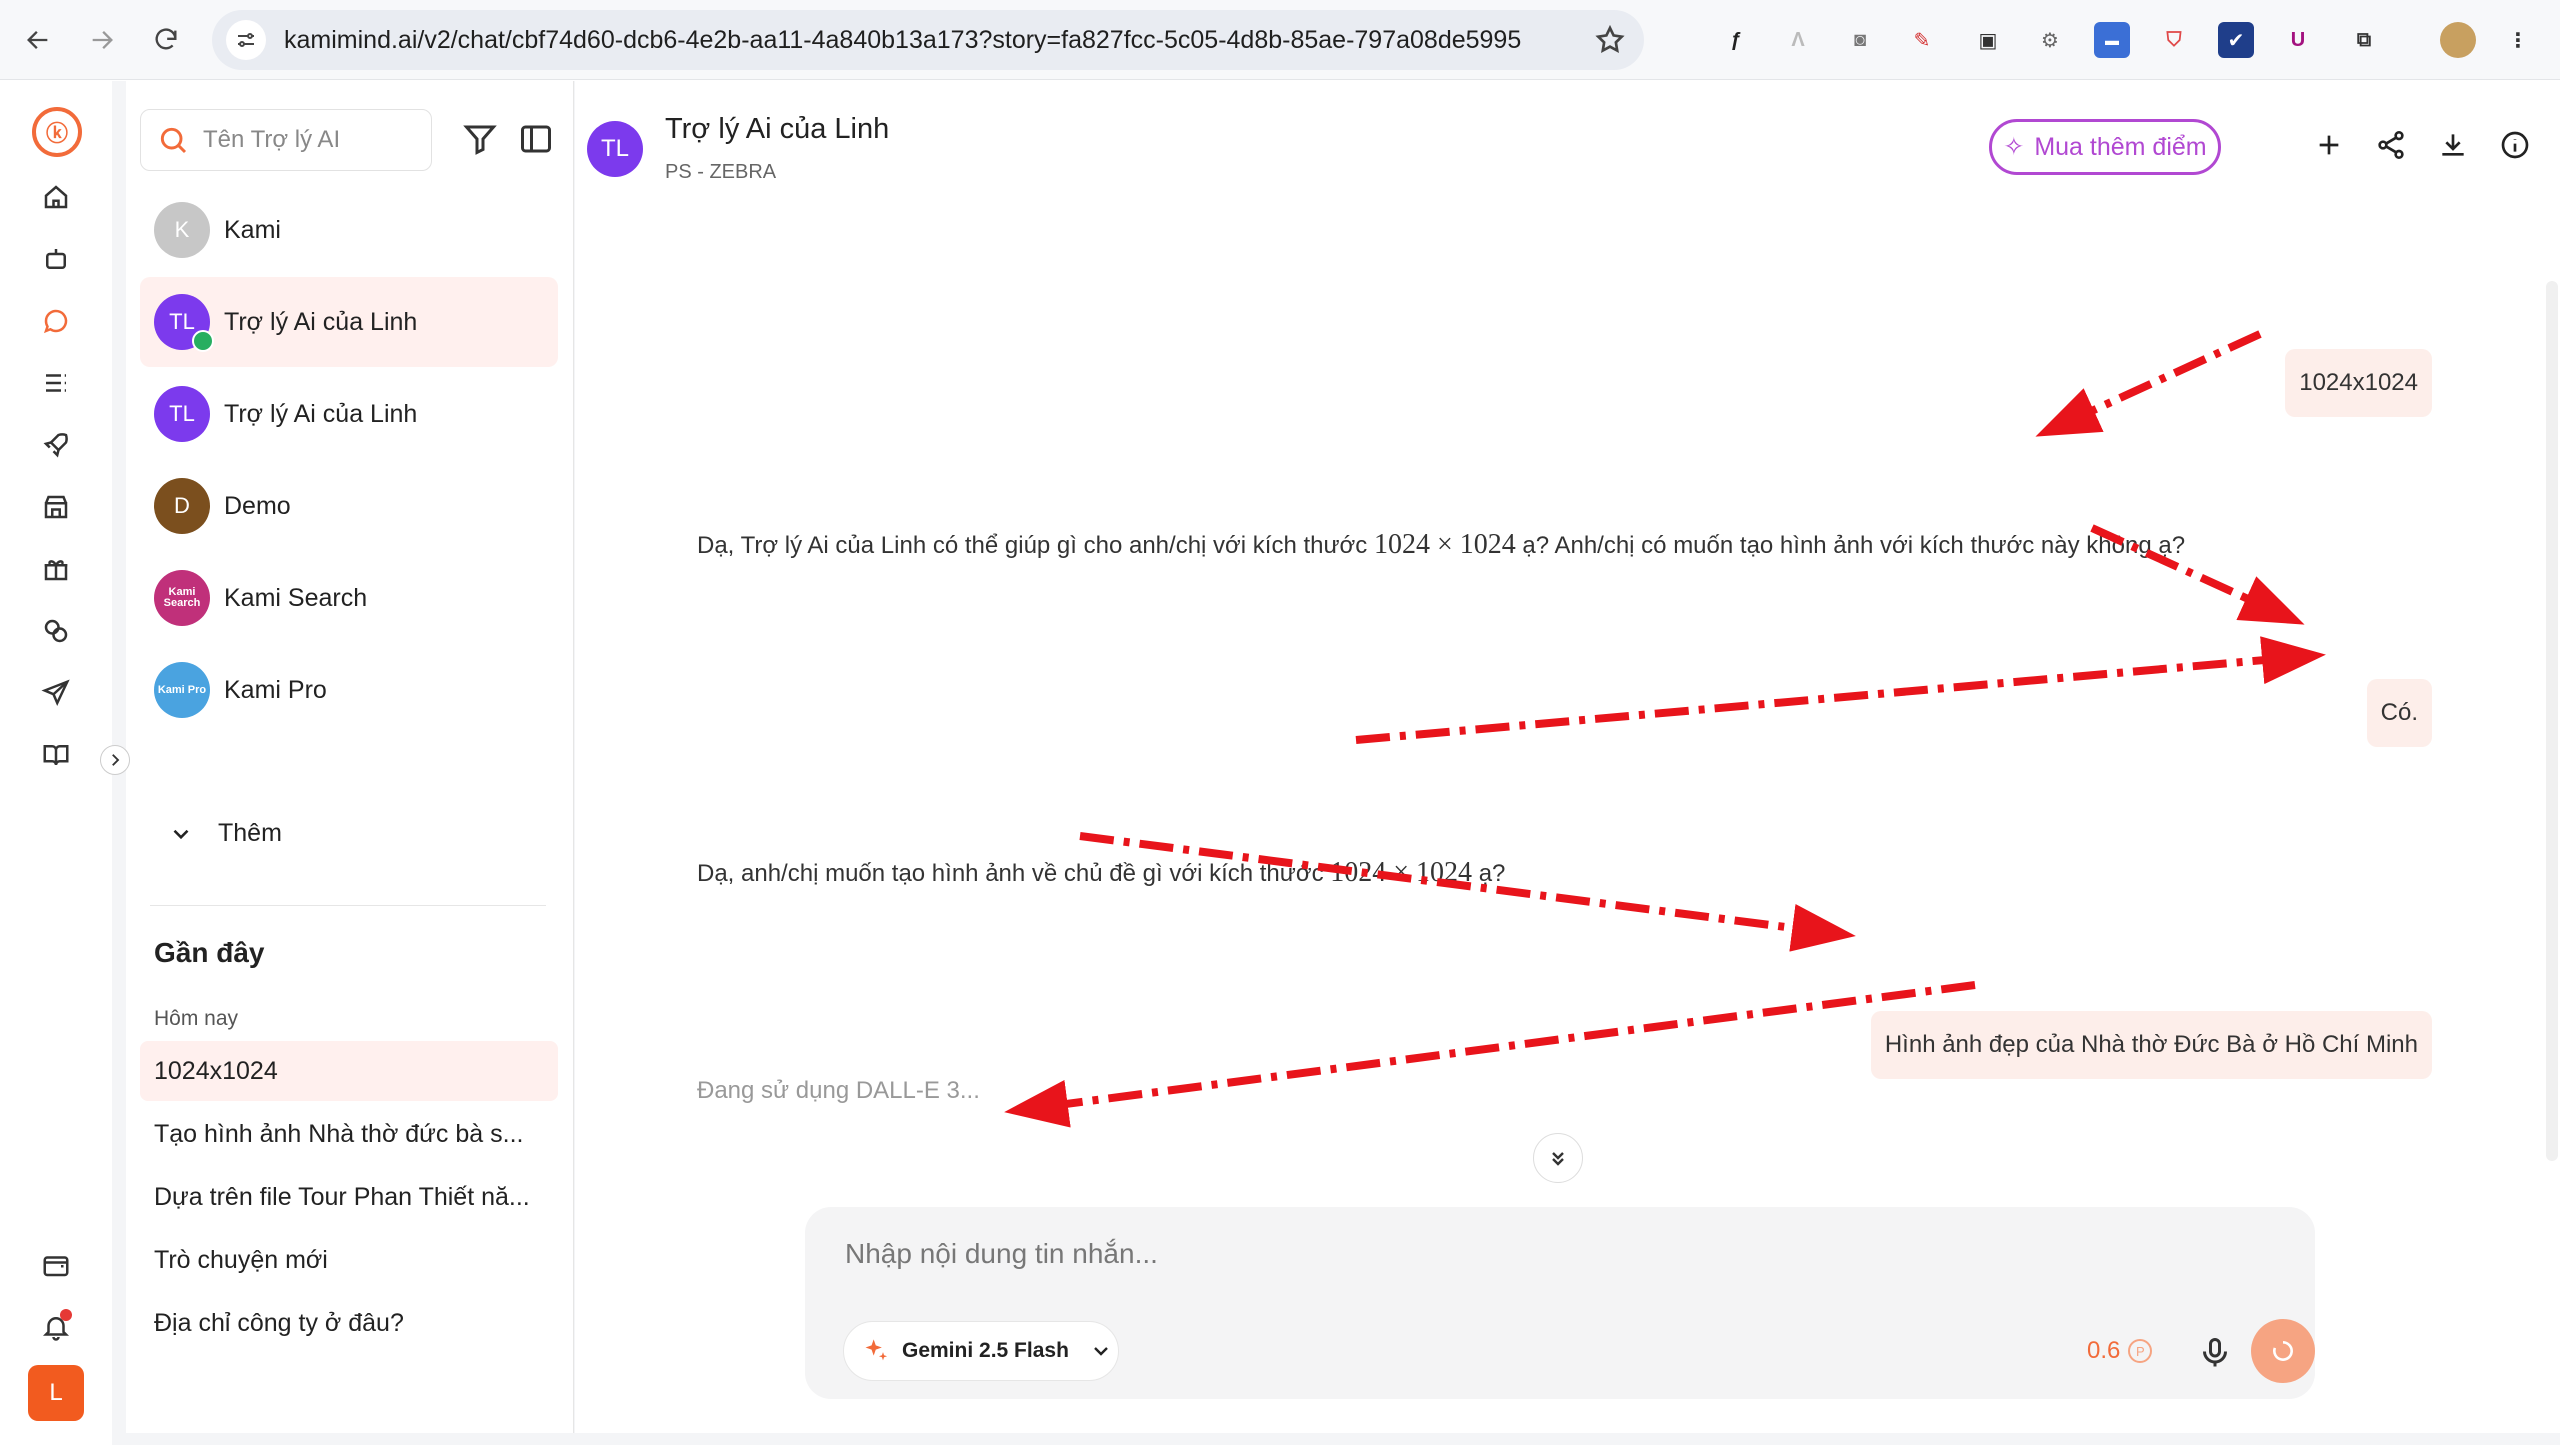 The width and height of the screenshot is (2560, 1445). I want to click on notification-dot, so click(66, 1315).